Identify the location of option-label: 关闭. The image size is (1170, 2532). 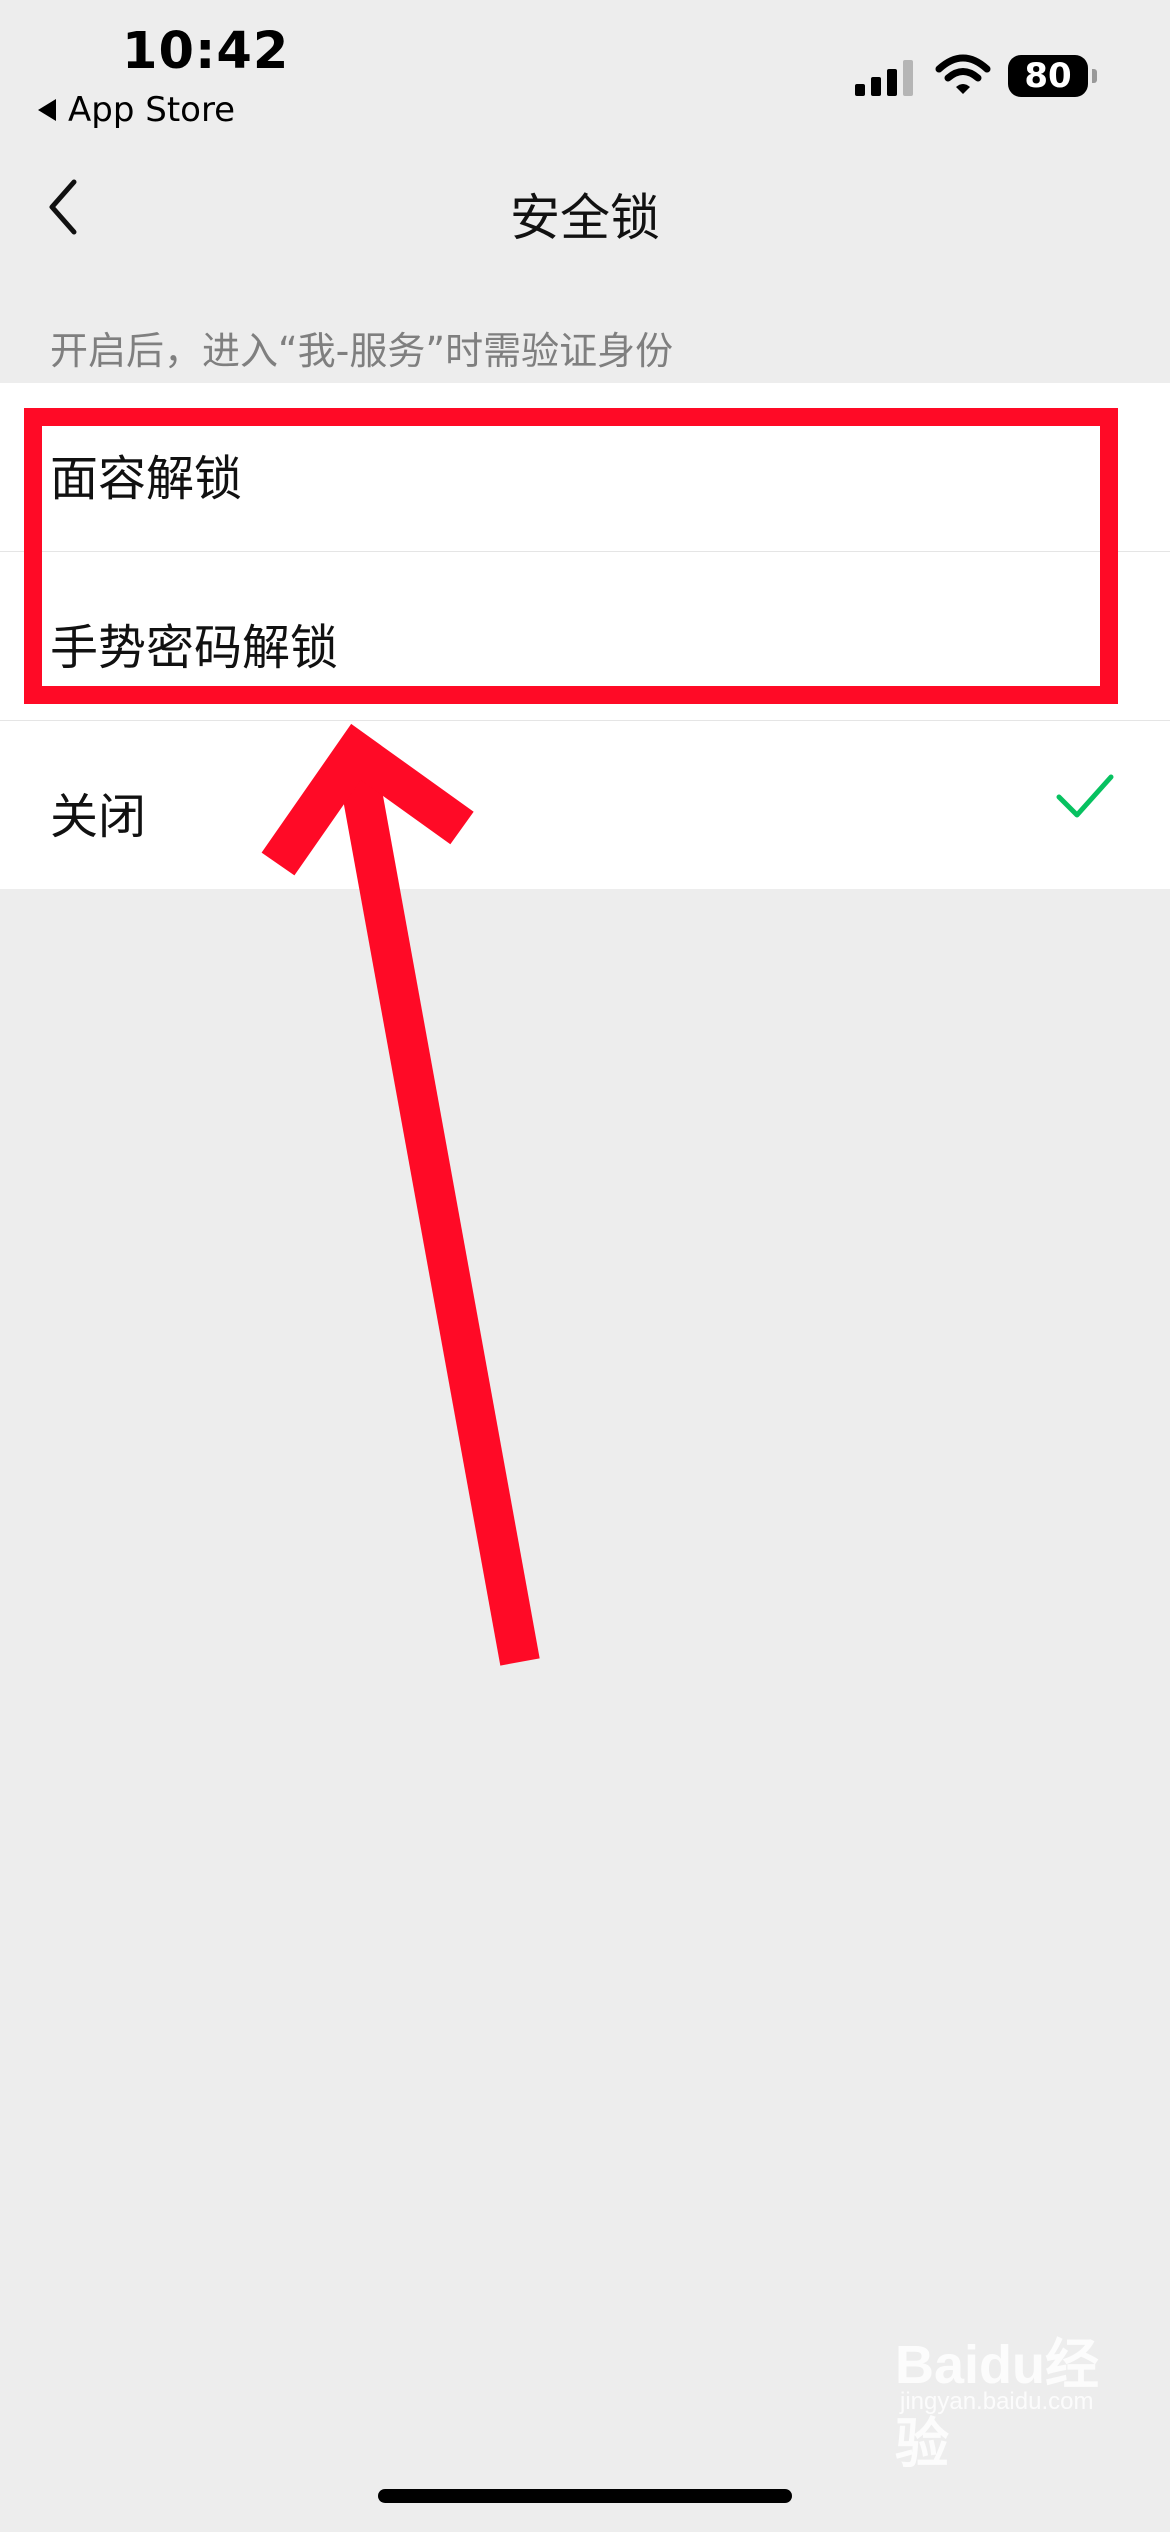
(98, 817).